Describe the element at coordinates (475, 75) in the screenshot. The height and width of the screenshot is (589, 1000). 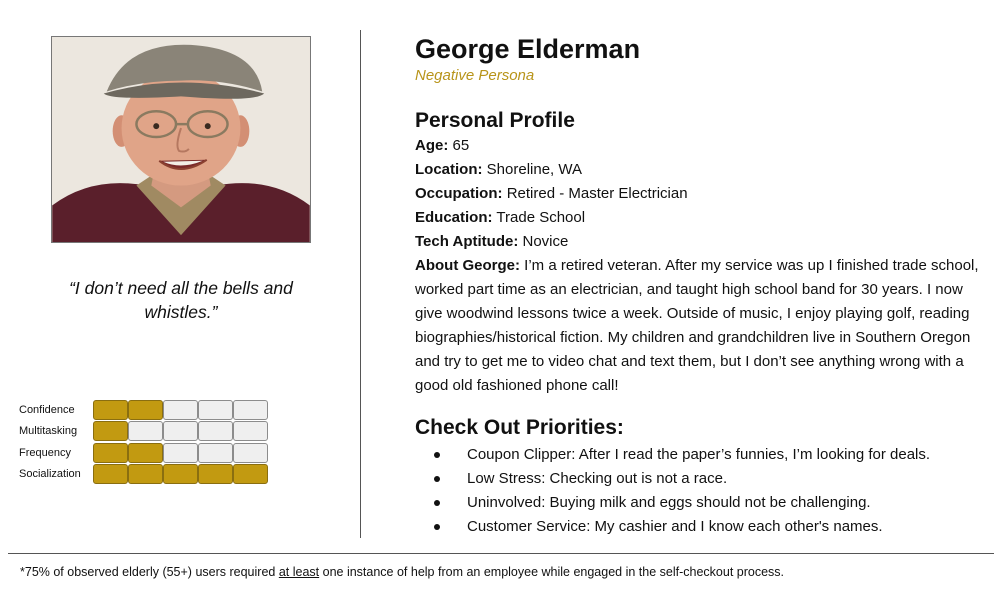
I see `persona-type: Negative Persona` at that location.